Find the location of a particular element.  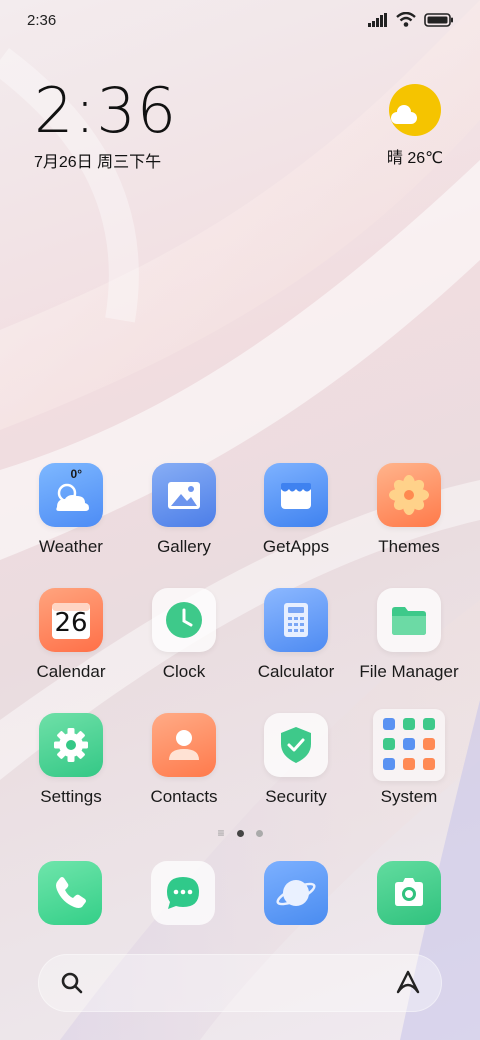

weather-widget: 晴 26℃ is located at coordinates (415, 126).